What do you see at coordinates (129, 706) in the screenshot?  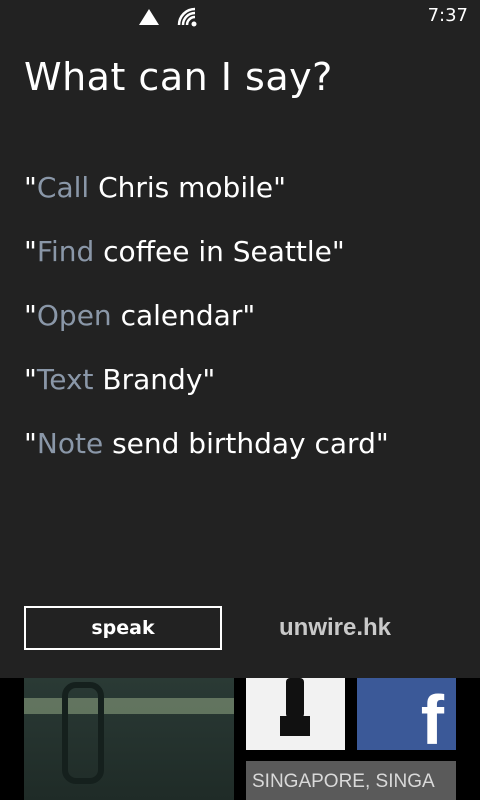 I see `tile-photo-stripe` at bounding box center [129, 706].